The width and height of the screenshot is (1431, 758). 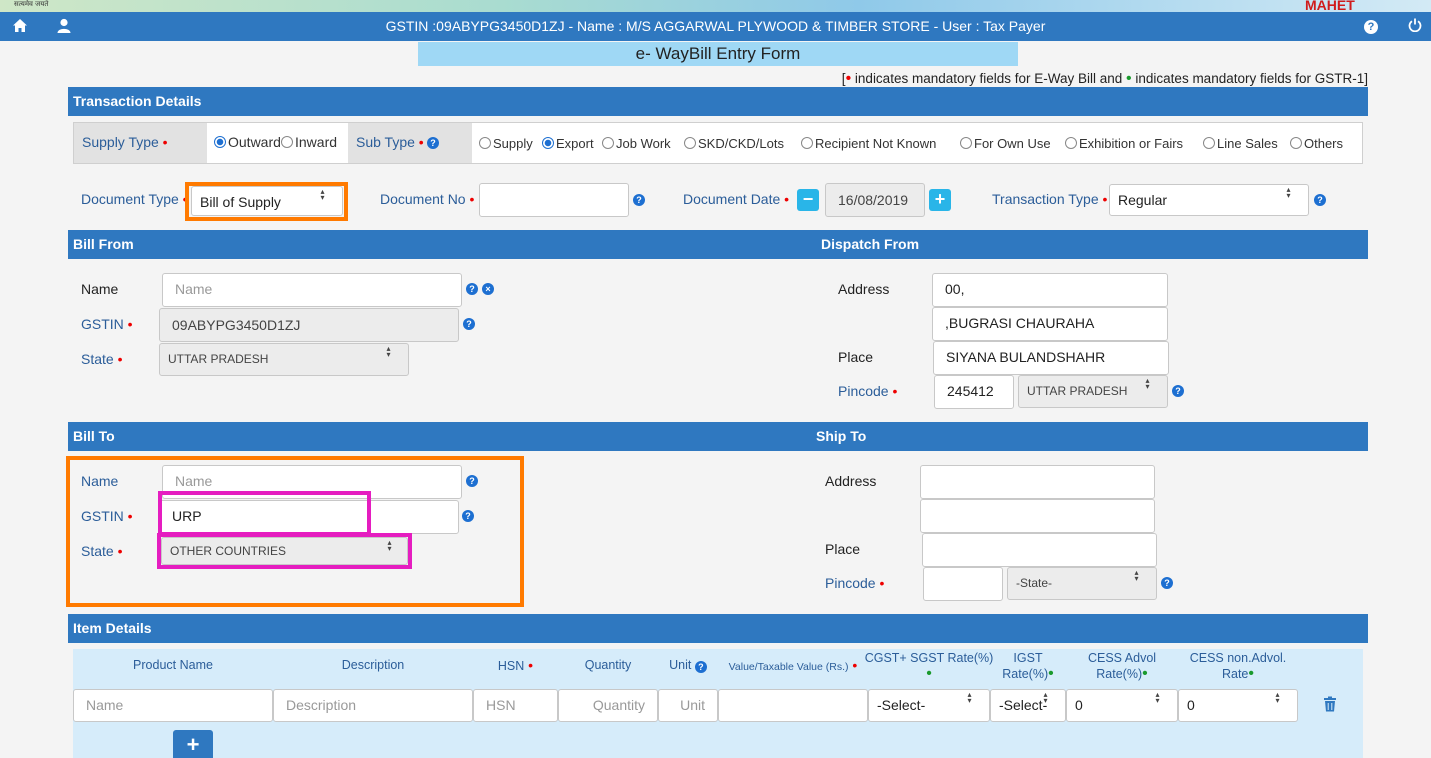 I want to click on col-cess-non-advol: CESS non.Advol. Rate•, so click(x=1238, y=666).